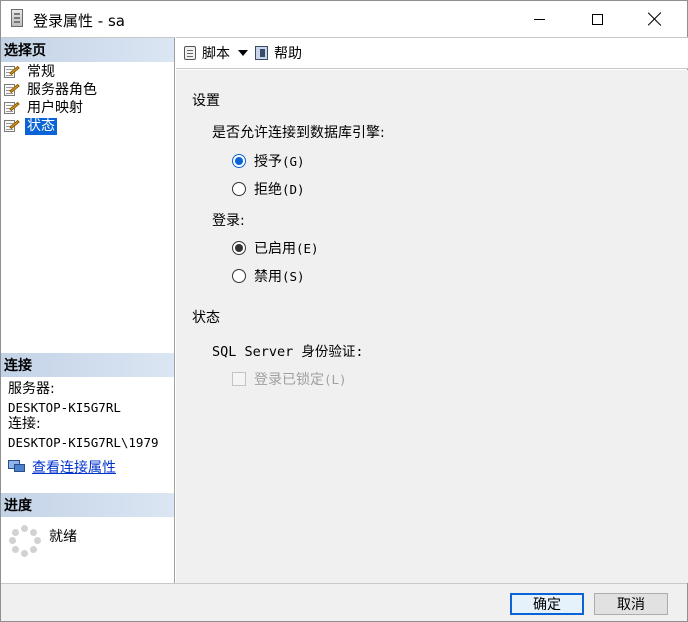 The height and width of the screenshot is (622, 688). I want to click on sql-auth-label: SQL Server 身份验证:, so click(288, 352).